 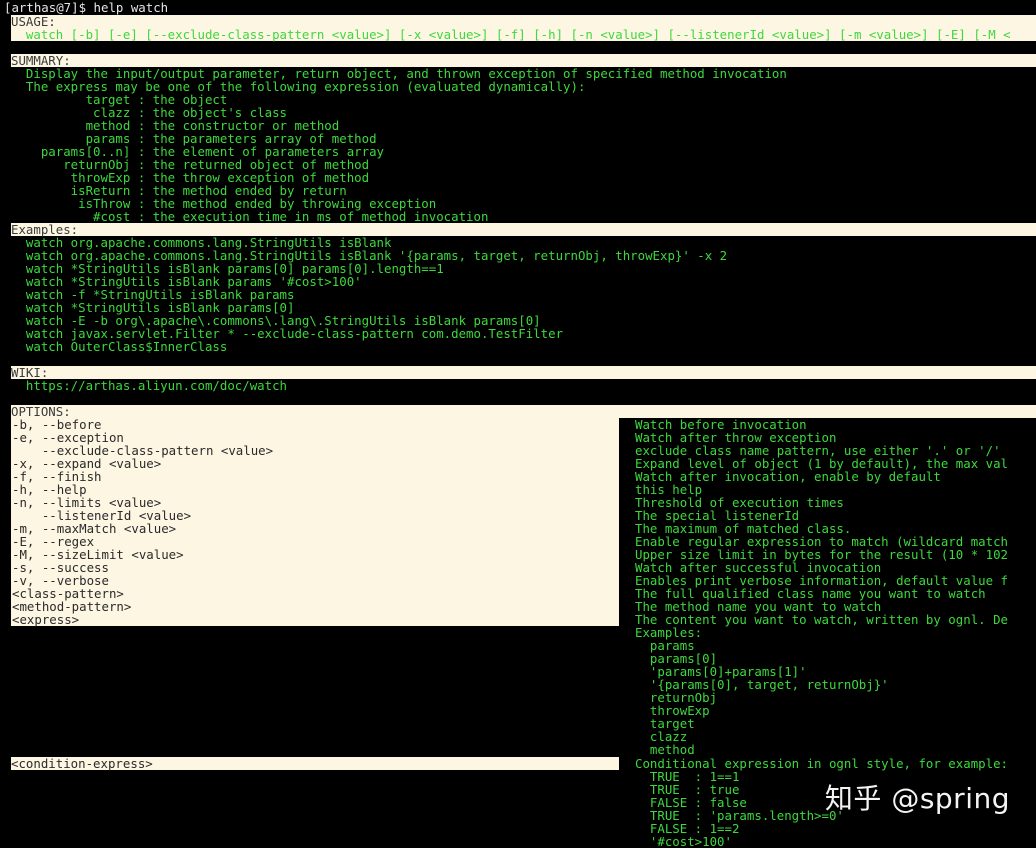 I want to click on option-flag: -x, --expand <value>, so click(x=87, y=463).